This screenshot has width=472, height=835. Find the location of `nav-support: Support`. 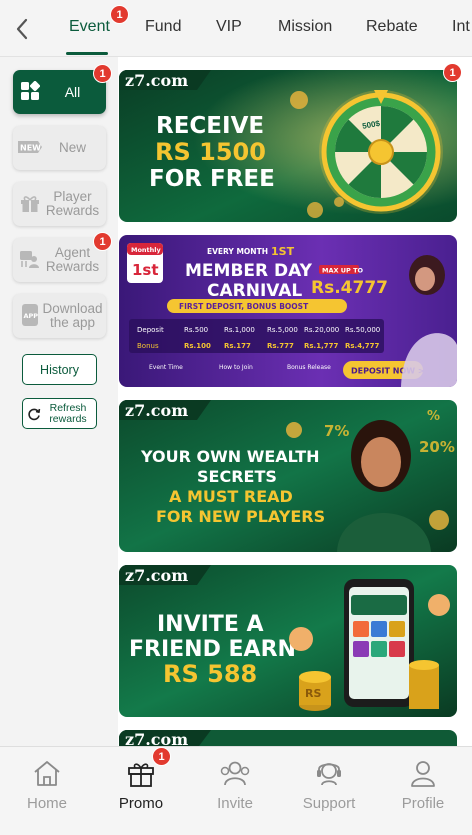

nav-support: Support is located at coordinates (329, 791).